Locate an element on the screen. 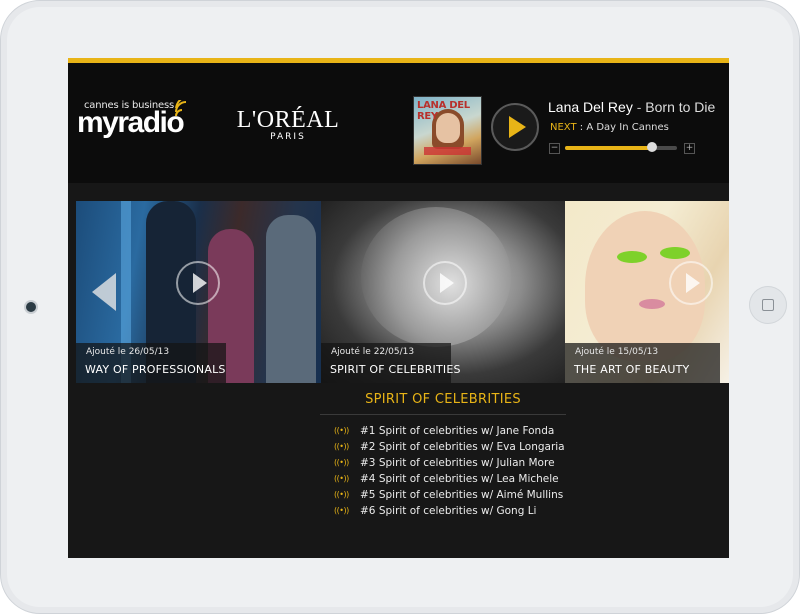  volume-slider is located at coordinates (621, 147).